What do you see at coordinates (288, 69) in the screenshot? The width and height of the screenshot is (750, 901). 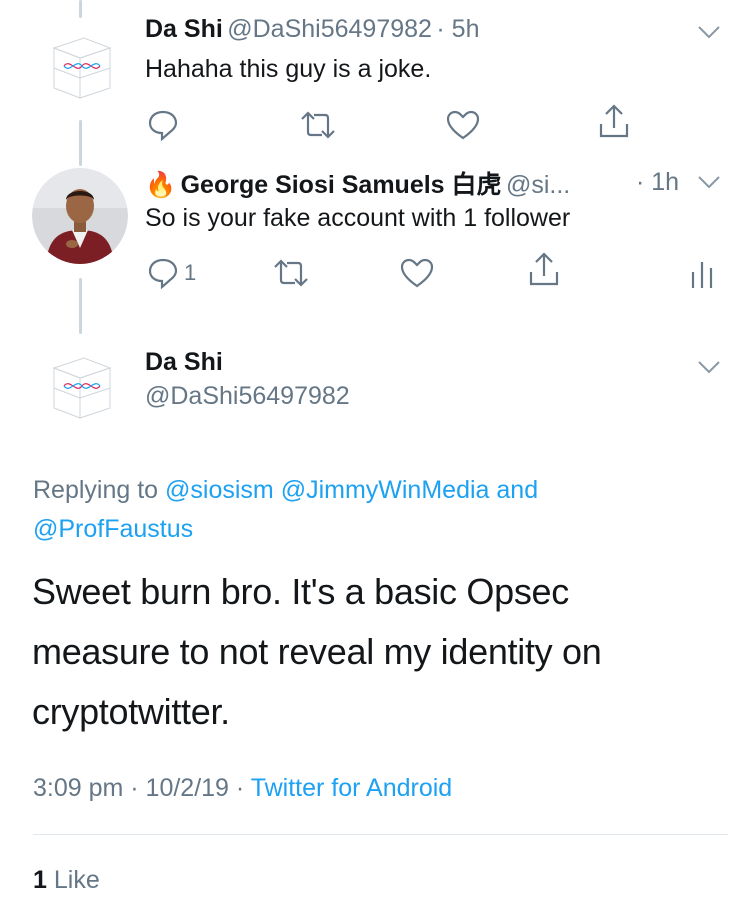 I see `tweet-text: Hahaha this guy is a joke.` at bounding box center [288, 69].